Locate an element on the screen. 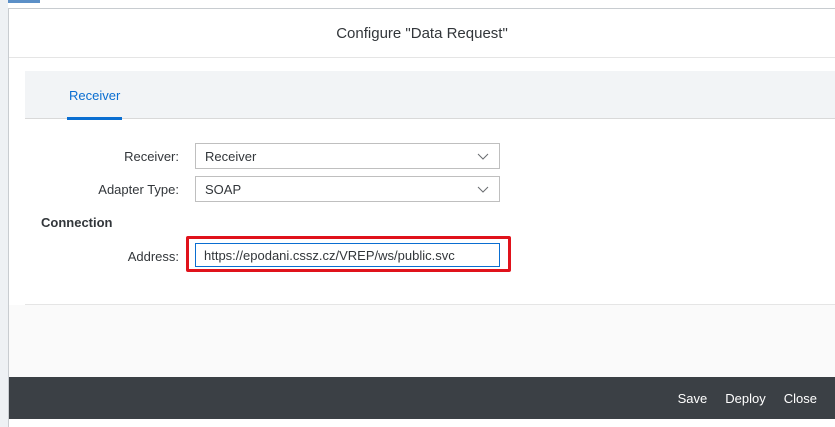  close-button: Close is located at coordinates (800, 398).